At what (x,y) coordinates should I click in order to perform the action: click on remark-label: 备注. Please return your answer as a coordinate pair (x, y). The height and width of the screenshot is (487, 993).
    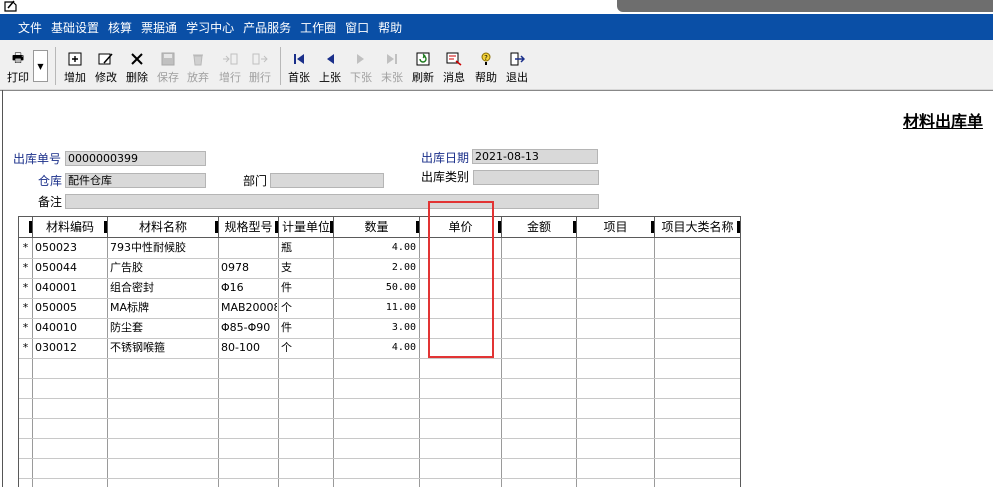
    Looking at the image, I should click on (50, 202).